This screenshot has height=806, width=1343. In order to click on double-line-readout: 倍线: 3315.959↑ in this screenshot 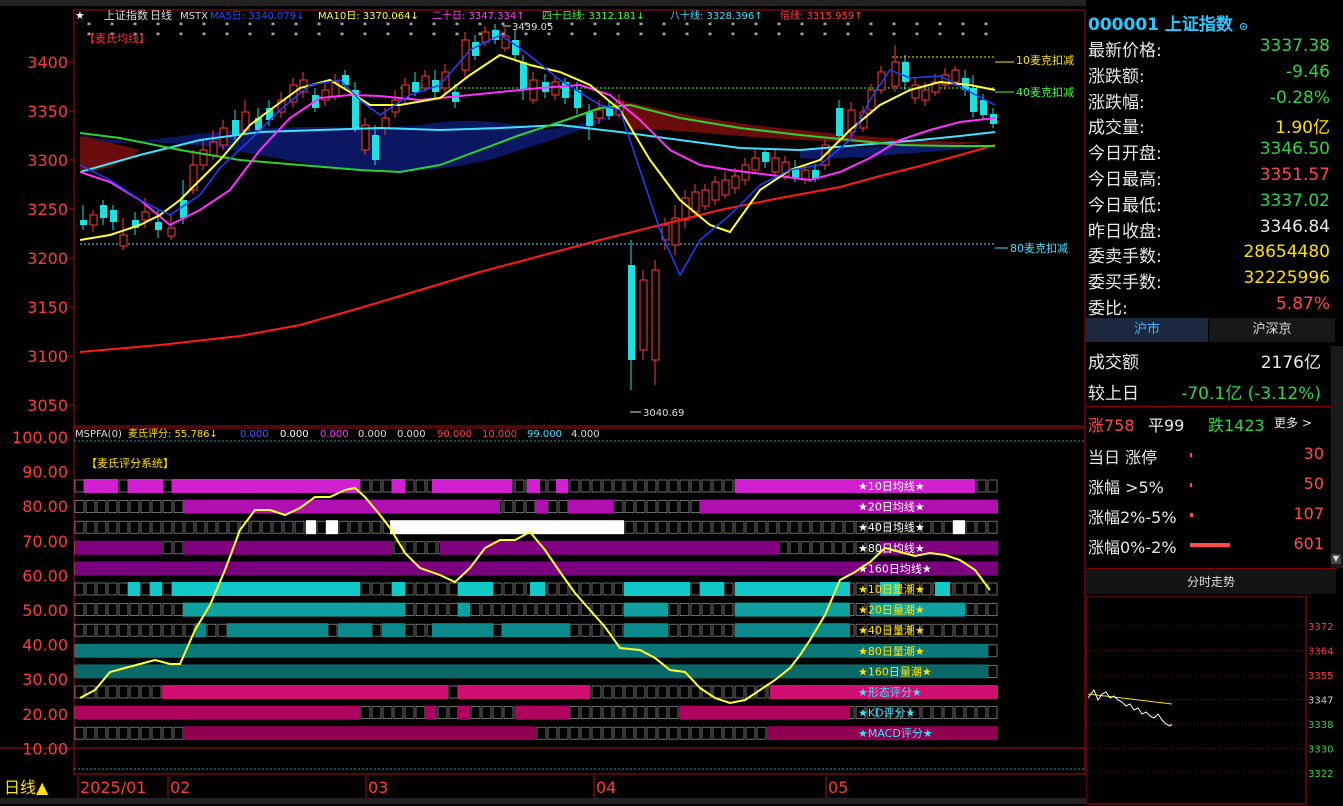, I will do `click(821, 15)`.